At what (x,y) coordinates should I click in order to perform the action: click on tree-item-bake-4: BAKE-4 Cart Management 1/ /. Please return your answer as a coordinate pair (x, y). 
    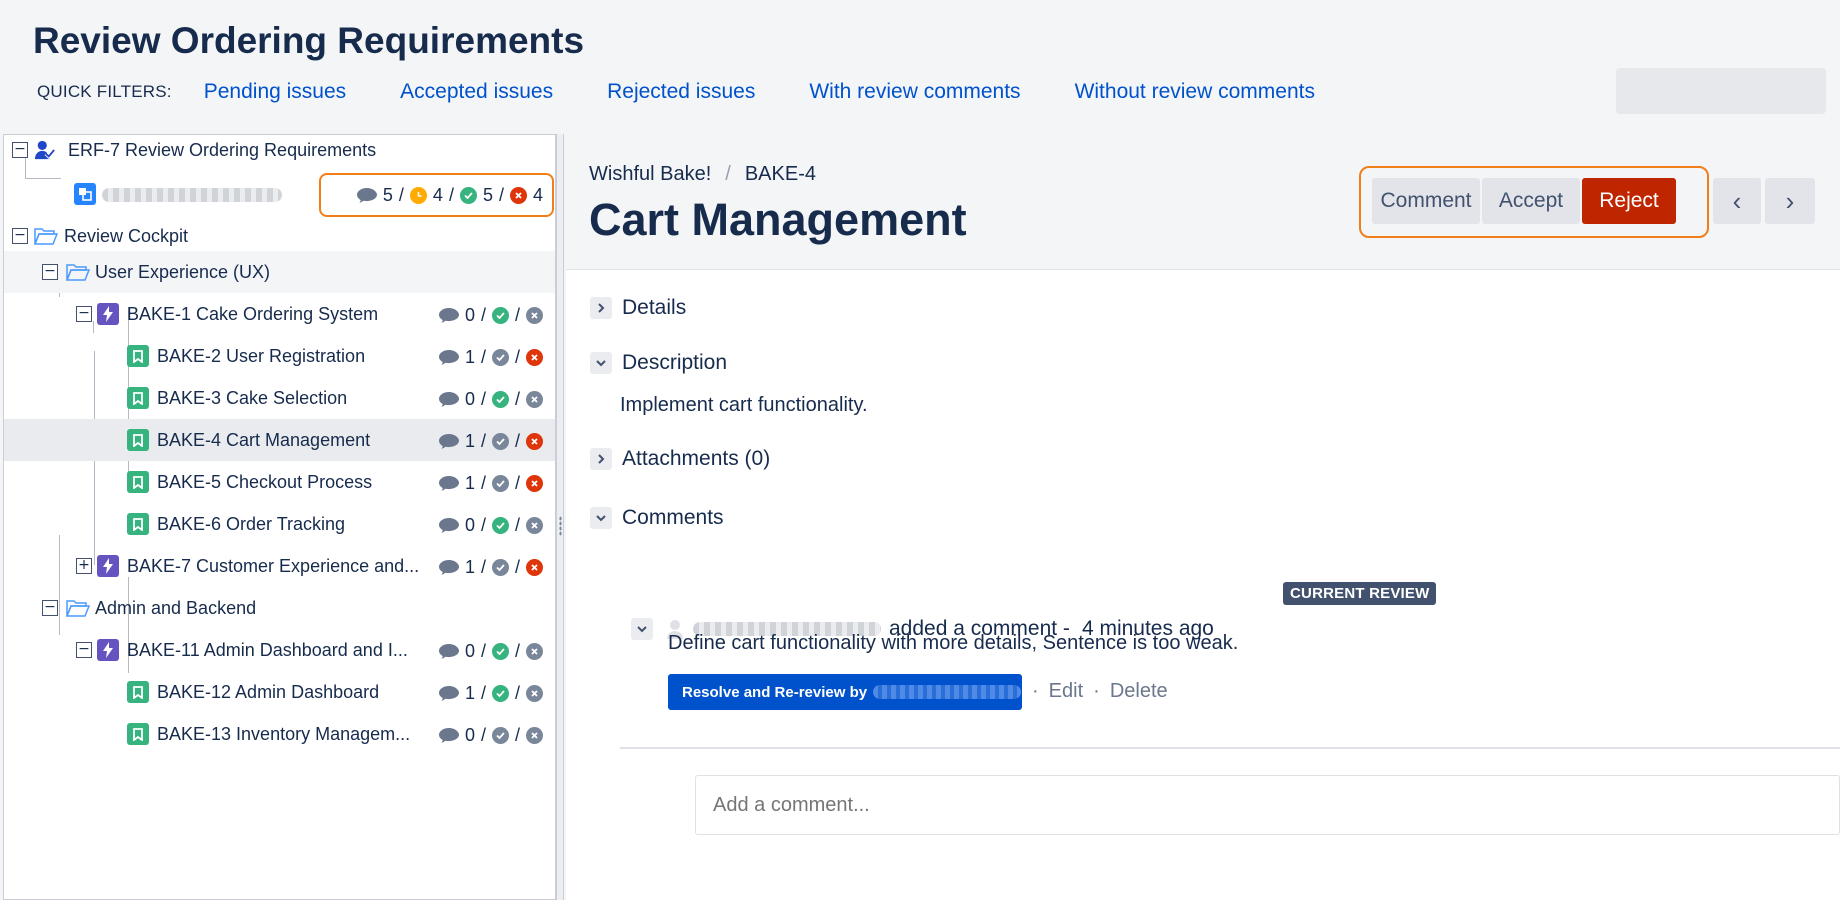
    Looking at the image, I should click on (279, 440).